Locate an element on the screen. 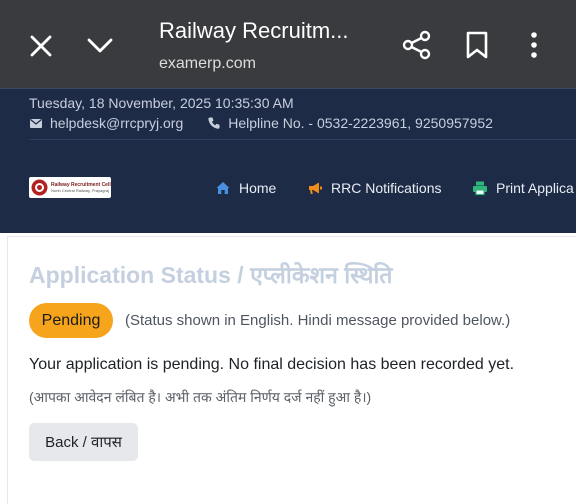 This screenshot has width=576, height=504. nav-notifications-label: RRC Notifications is located at coordinates (386, 188).